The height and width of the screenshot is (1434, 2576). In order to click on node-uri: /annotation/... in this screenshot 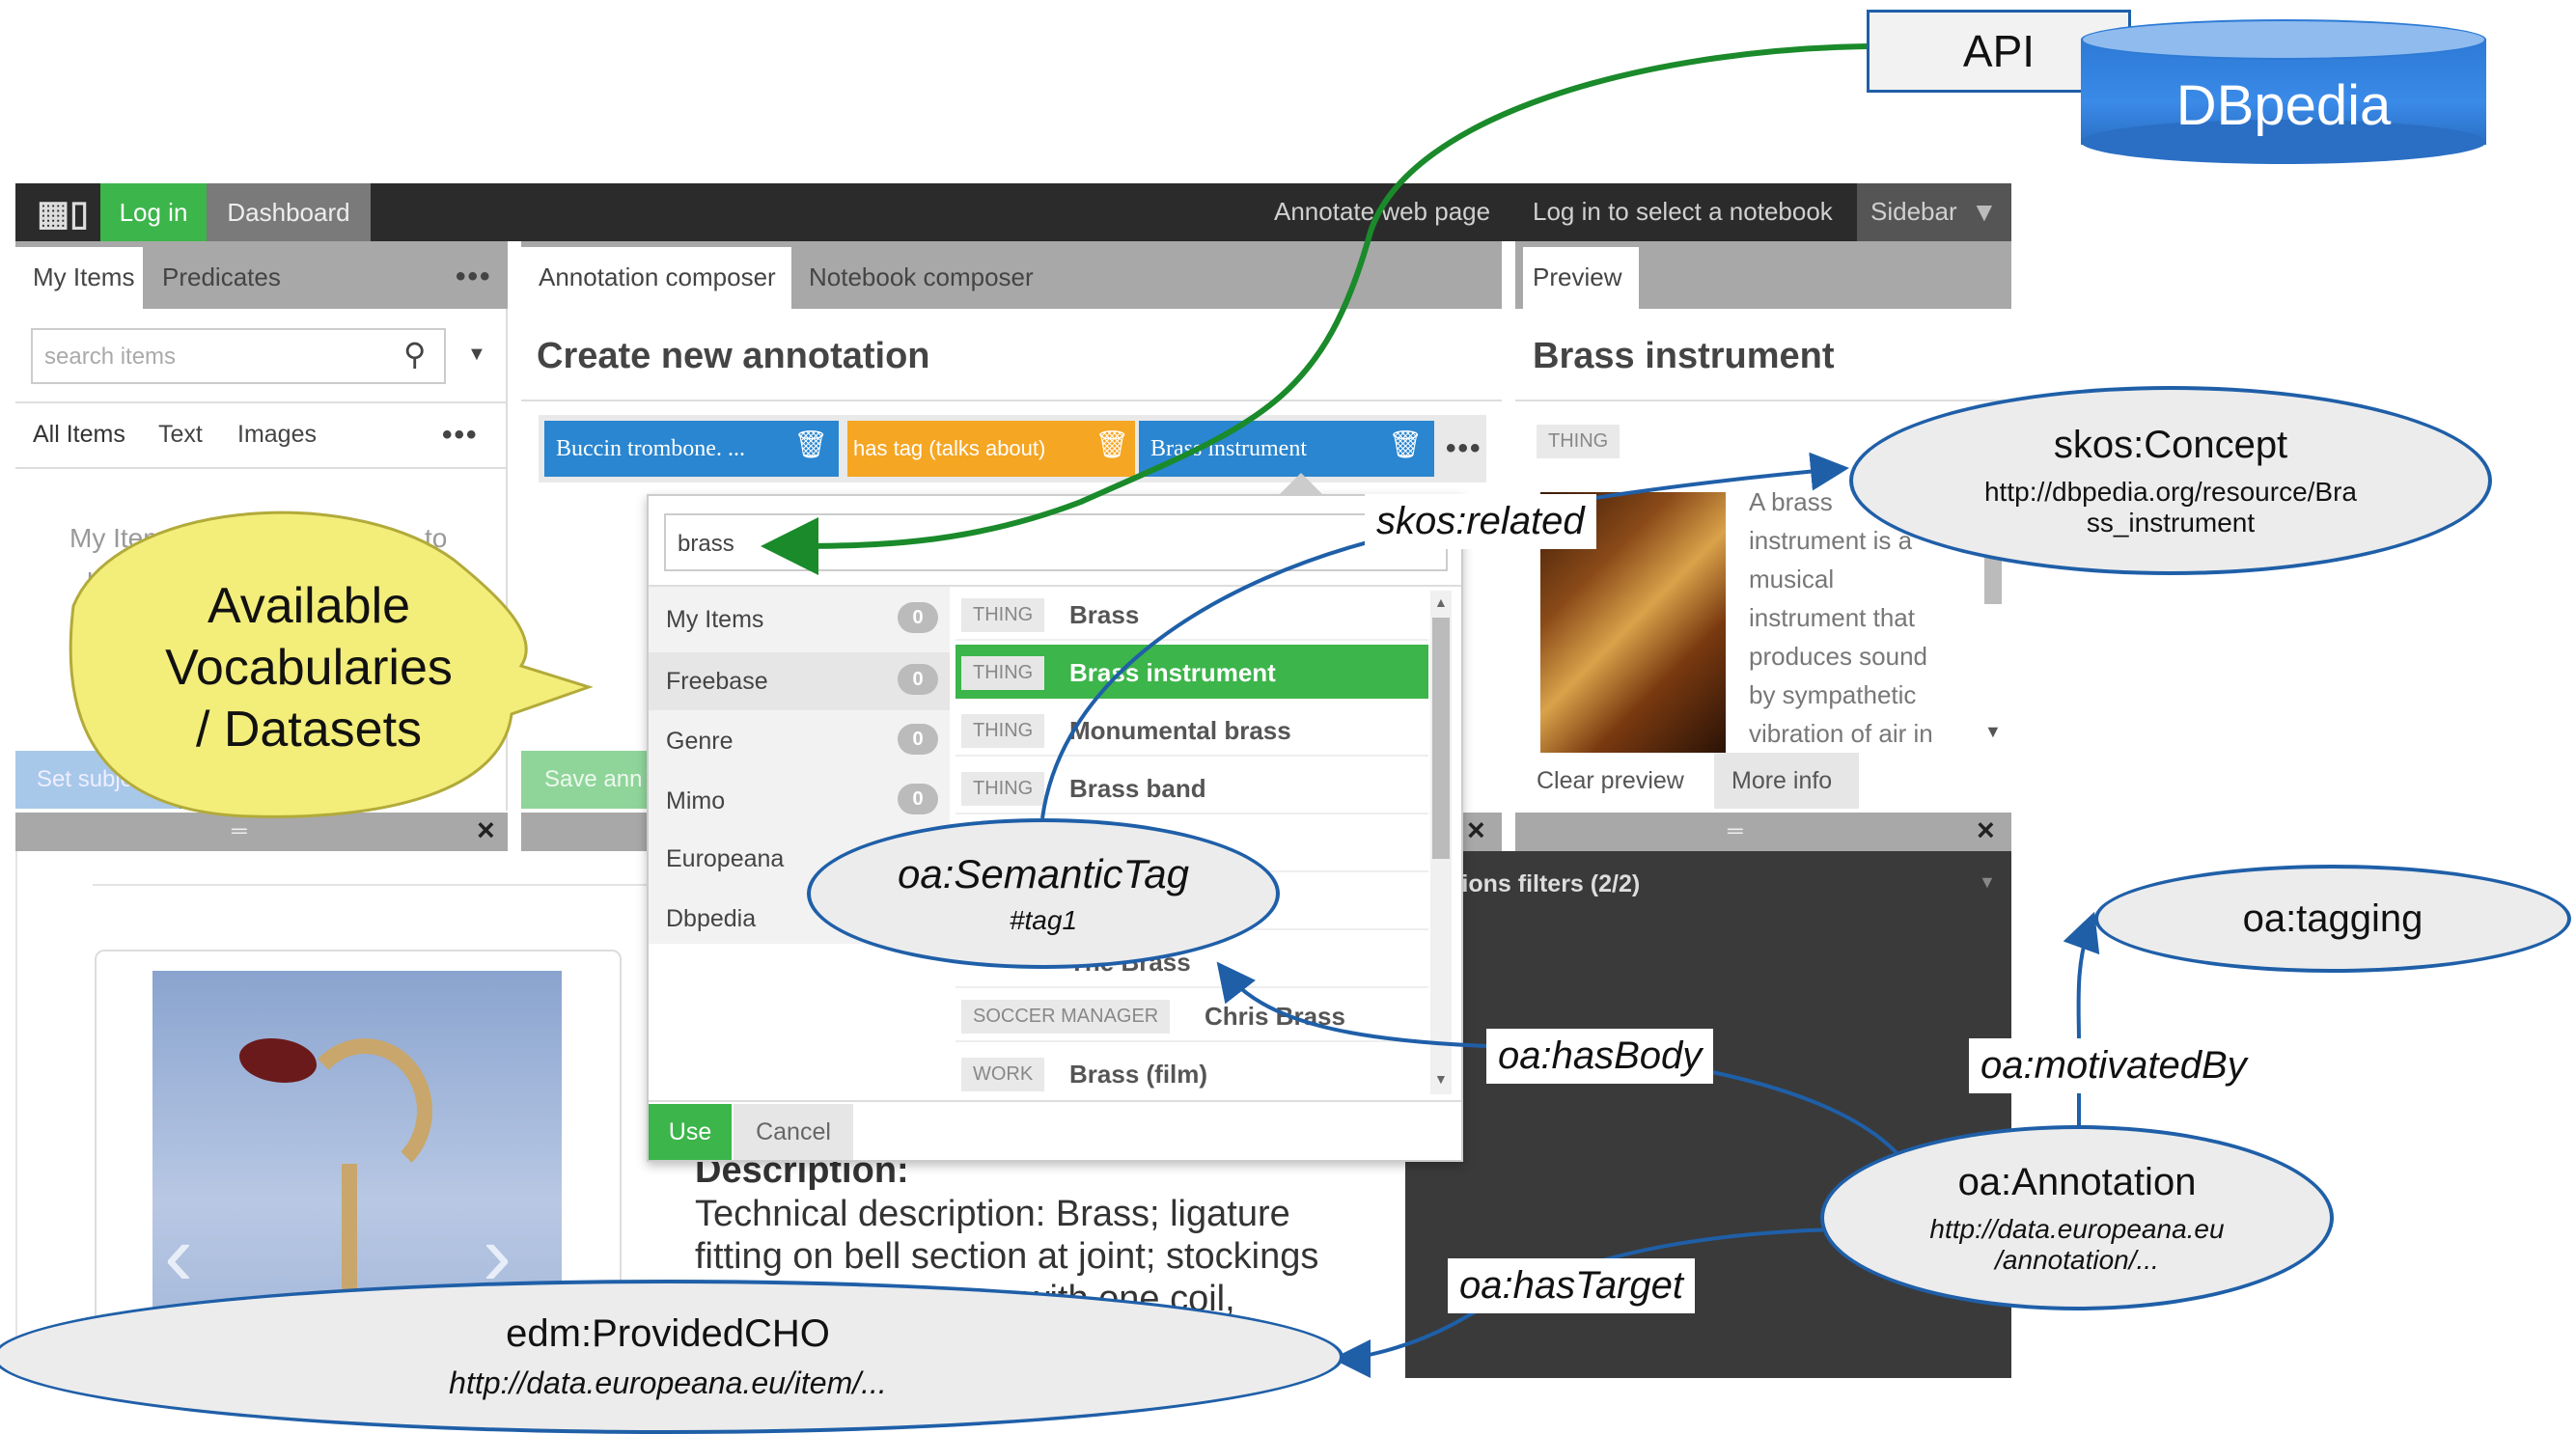, I will do `click(2077, 1259)`.